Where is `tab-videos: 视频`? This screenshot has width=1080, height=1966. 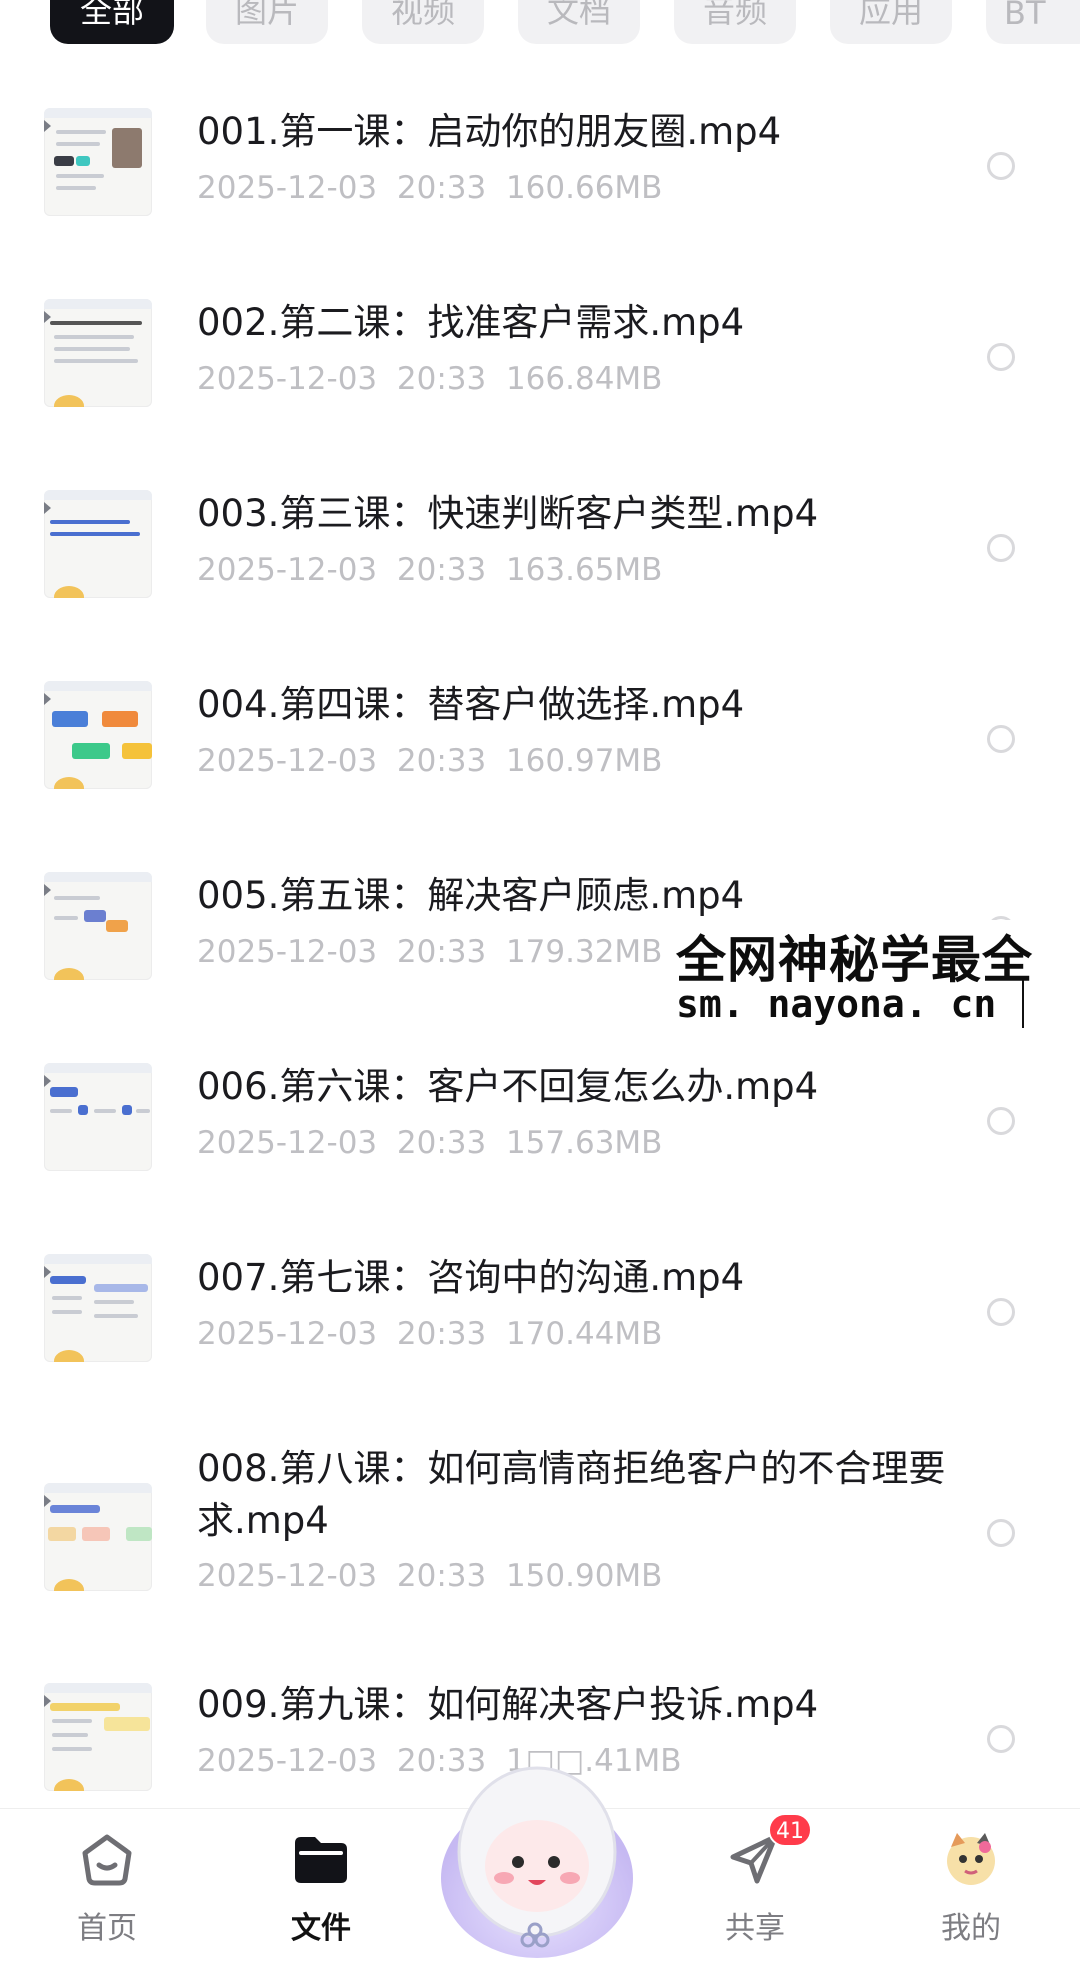
tab-videos: 视频 is located at coordinates (423, 22).